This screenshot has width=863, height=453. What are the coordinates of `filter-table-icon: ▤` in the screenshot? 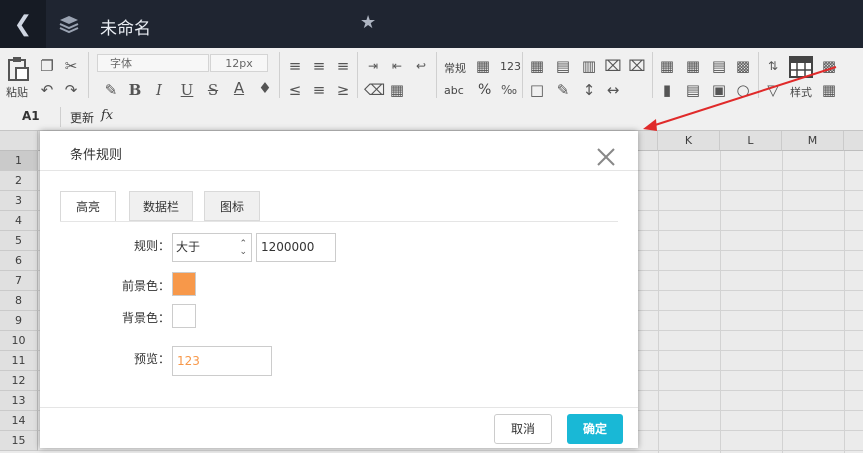 It's located at (693, 90).